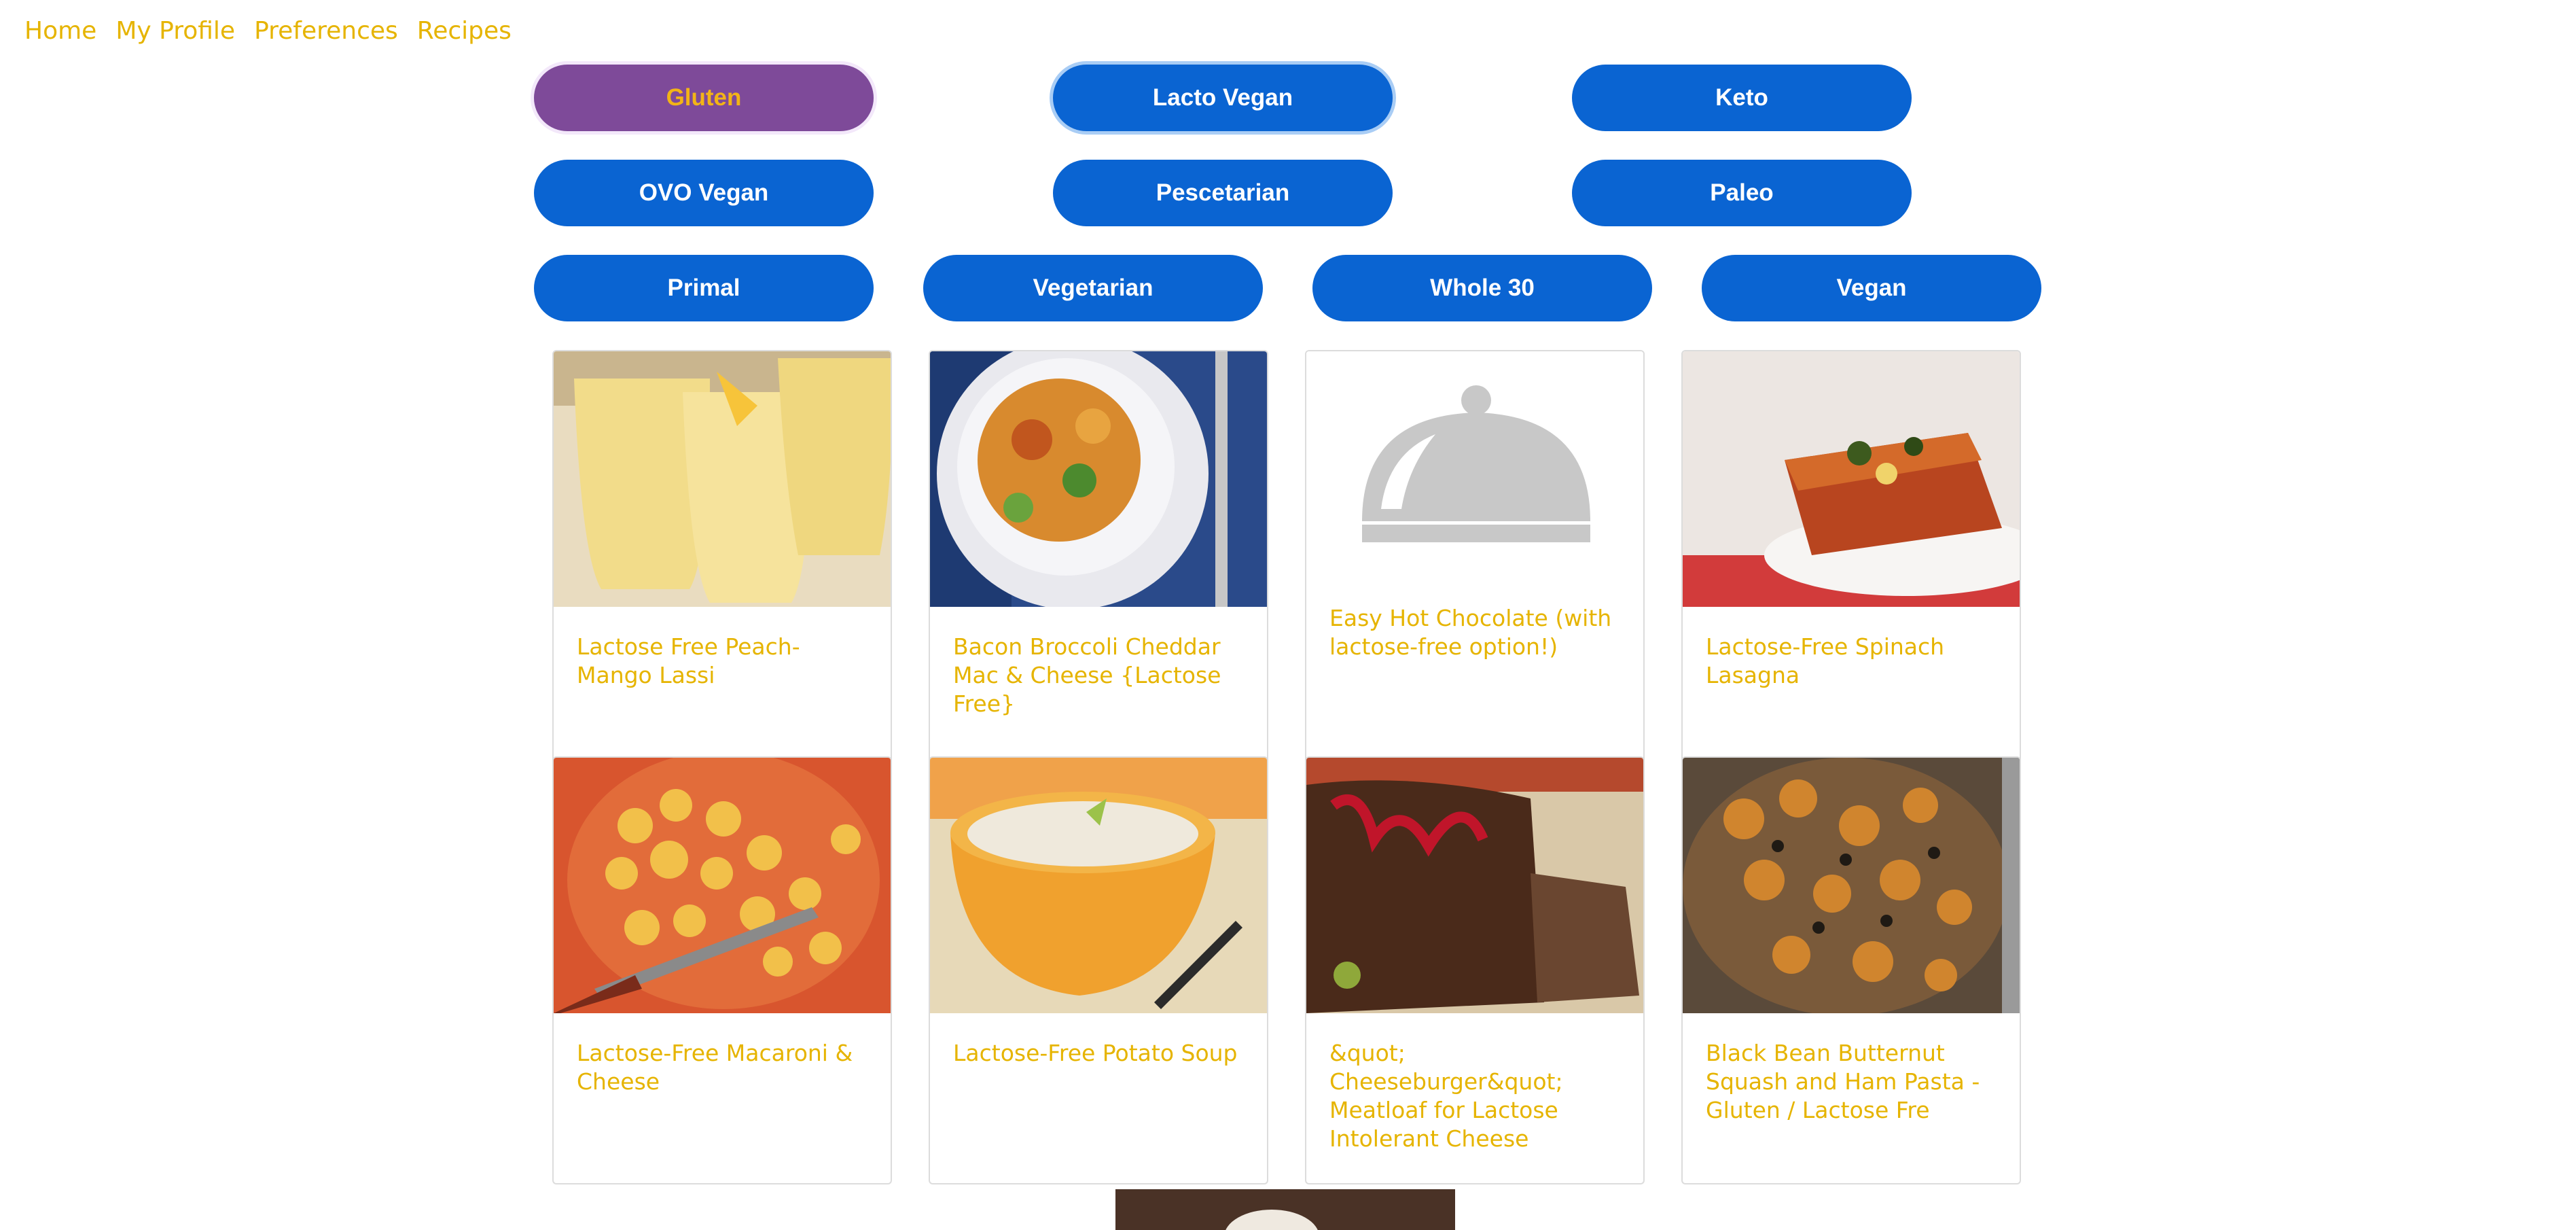 The height and width of the screenshot is (1230, 2576). I want to click on top-nav: Home My Profile Preferences Recipes, so click(268, 31).